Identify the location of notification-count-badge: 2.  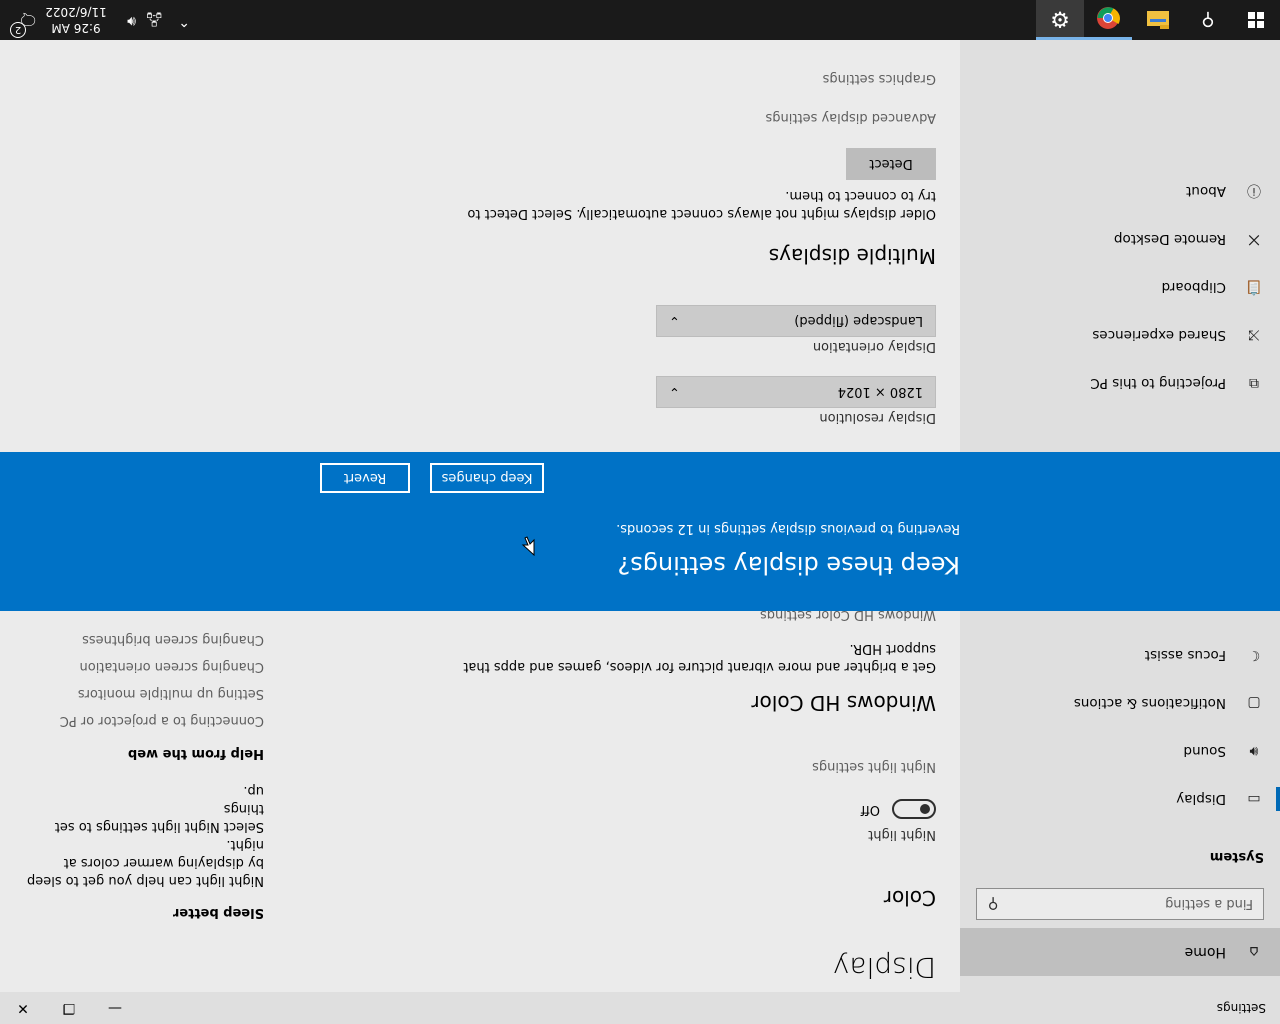
(18, 30).